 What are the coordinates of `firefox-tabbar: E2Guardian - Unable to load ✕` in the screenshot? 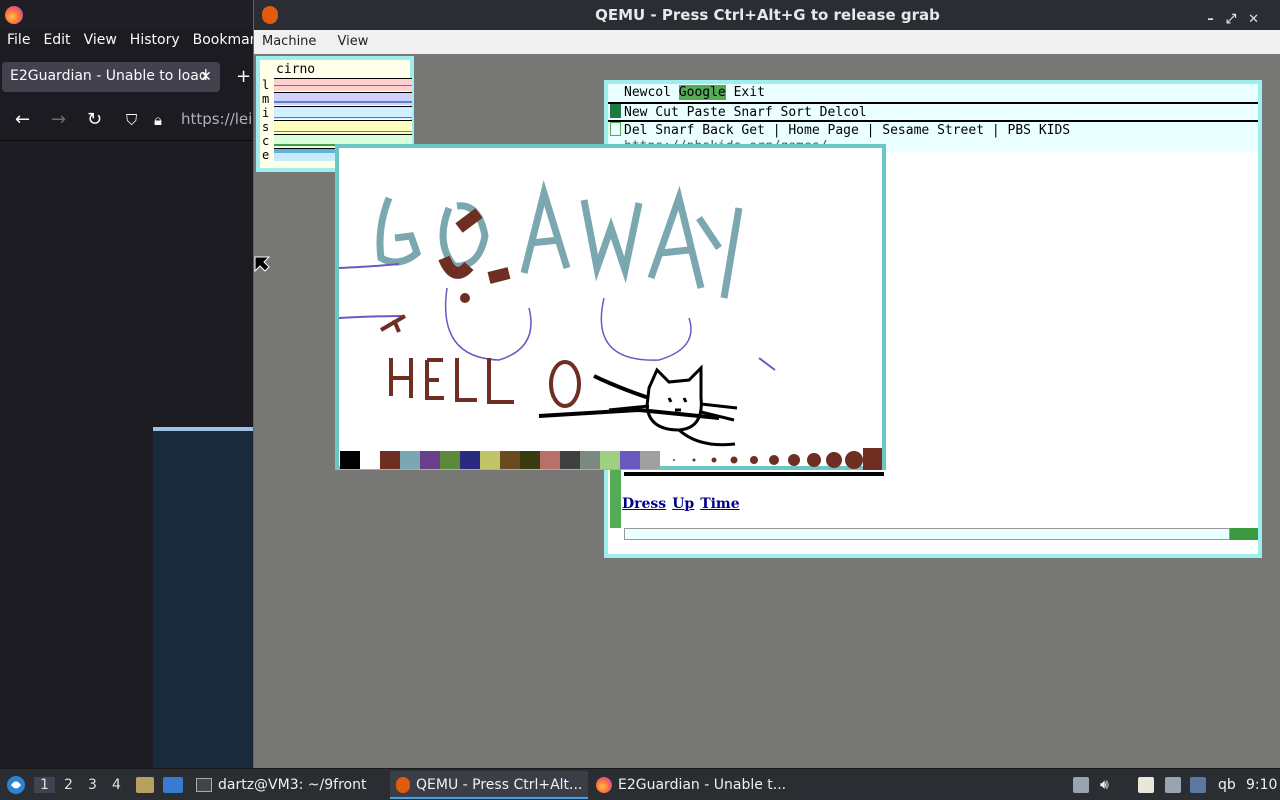 It's located at (127, 77).